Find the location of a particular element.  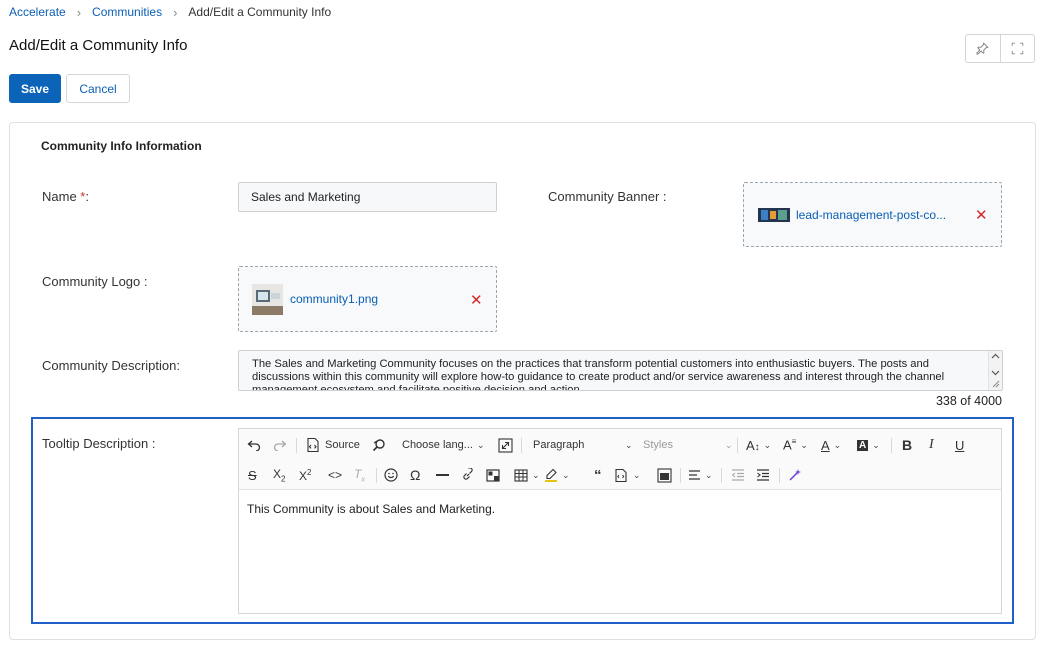

scroll-up-icon is located at coordinates (995, 356).